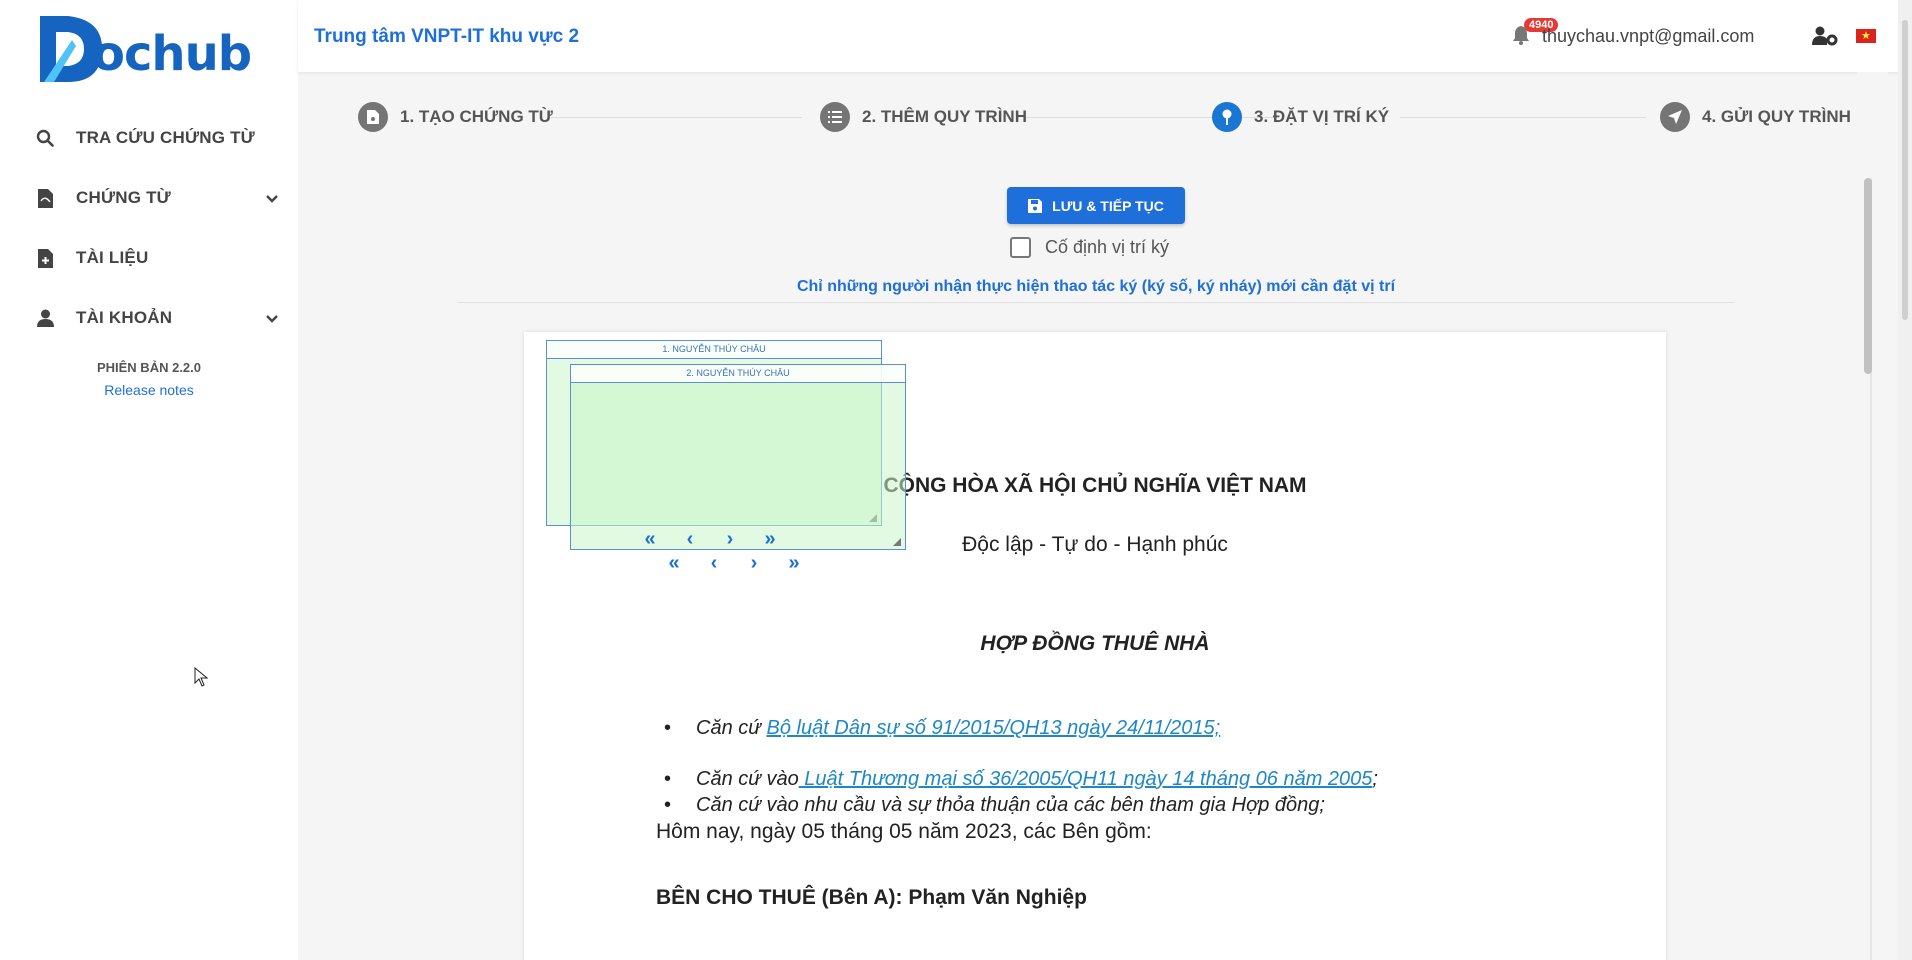 Image resolution: width=1912 pixels, height=960 pixels. Describe the element at coordinates (149, 390) in the screenshot. I see `release-notes-link: Release notes` at that location.